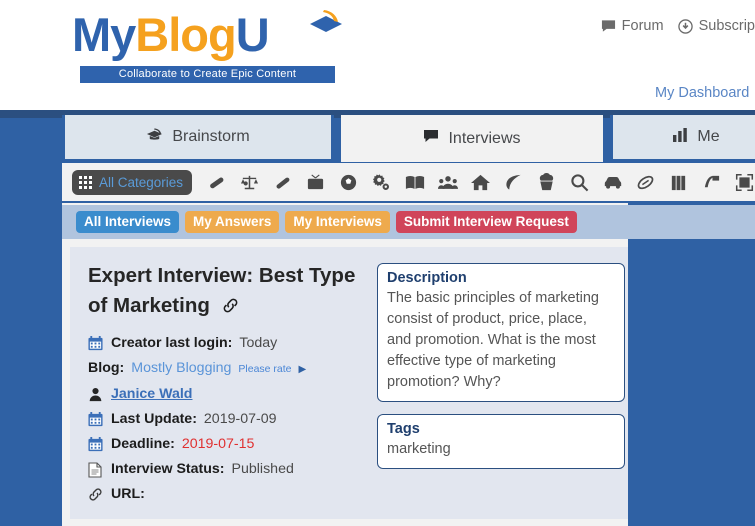  Describe the element at coordinates (181, 368) in the screenshot. I see `blog-name-link: Mostly Blogging` at that location.